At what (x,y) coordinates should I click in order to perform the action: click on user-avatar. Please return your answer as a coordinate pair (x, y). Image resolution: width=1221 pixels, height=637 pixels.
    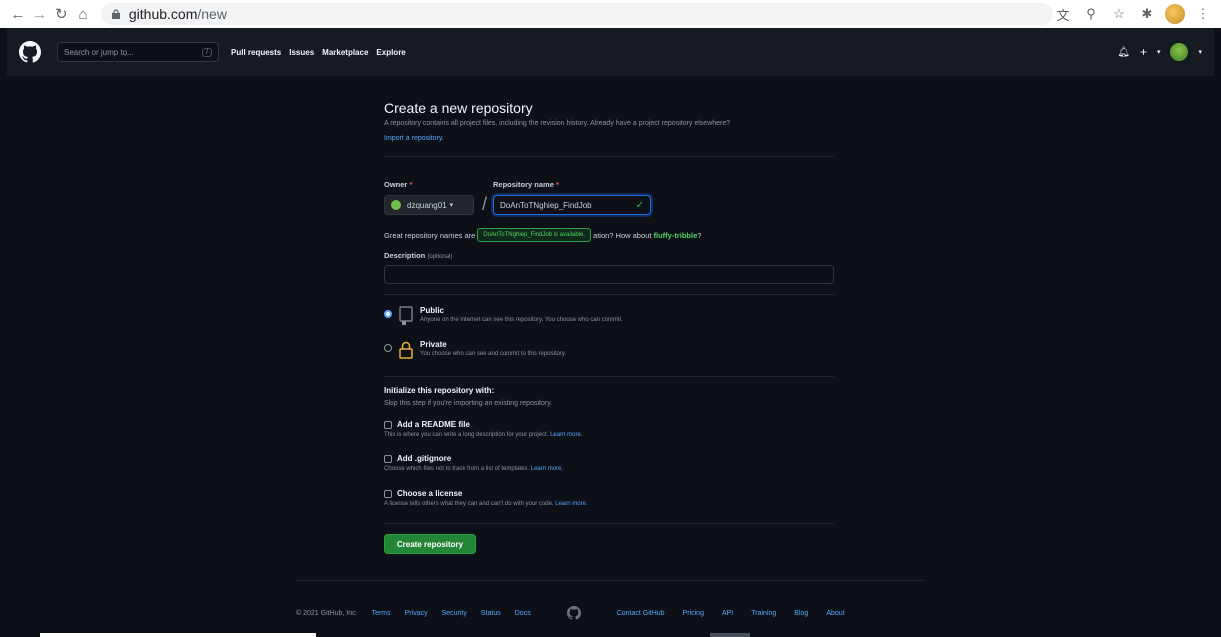
    Looking at the image, I should click on (1179, 52).